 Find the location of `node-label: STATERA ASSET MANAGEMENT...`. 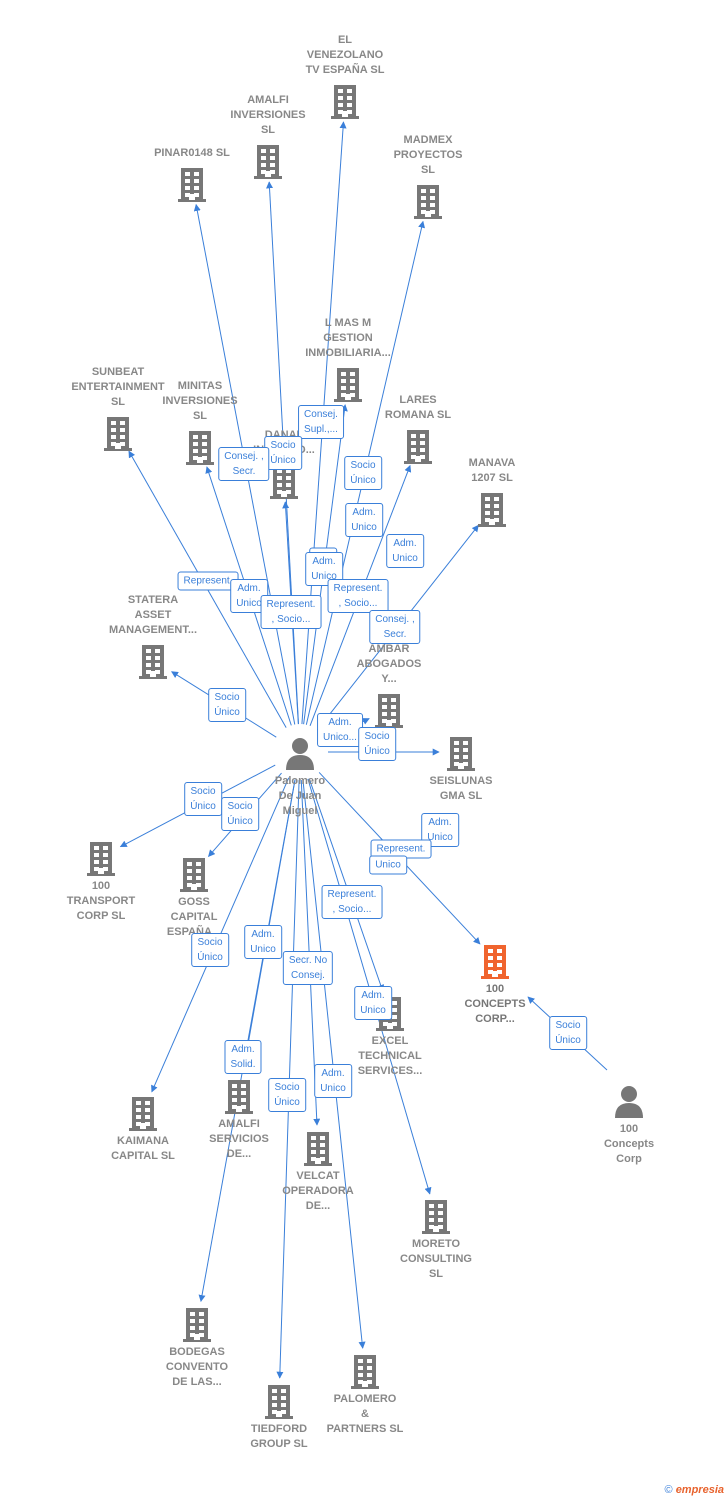

node-label: STATERA ASSET MANAGEMENT... is located at coordinates (153, 615).